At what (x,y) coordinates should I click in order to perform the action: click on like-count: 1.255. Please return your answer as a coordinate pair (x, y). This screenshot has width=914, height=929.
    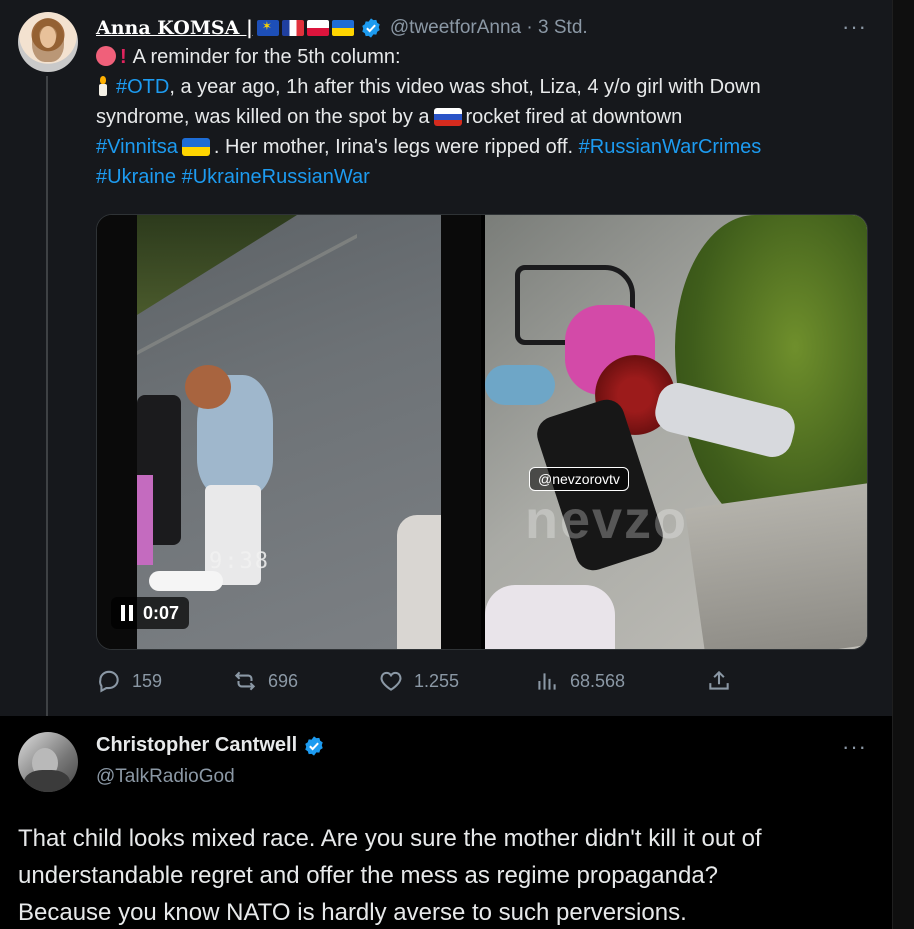
    Looking at the image, I should click on (437, 680).